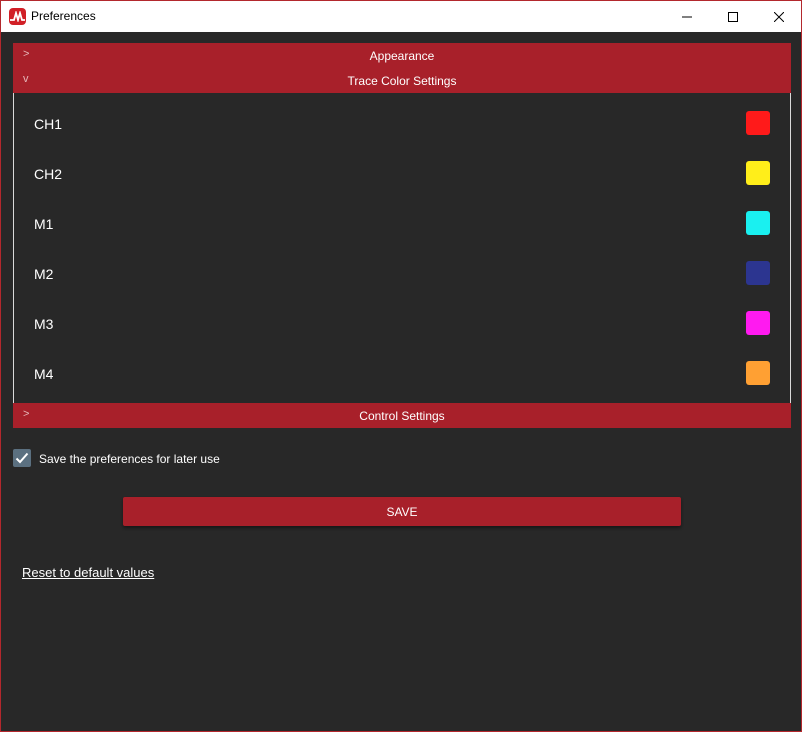 This screenshot has width=802, height=732. I want to click on close-icon, so click(779, 16).